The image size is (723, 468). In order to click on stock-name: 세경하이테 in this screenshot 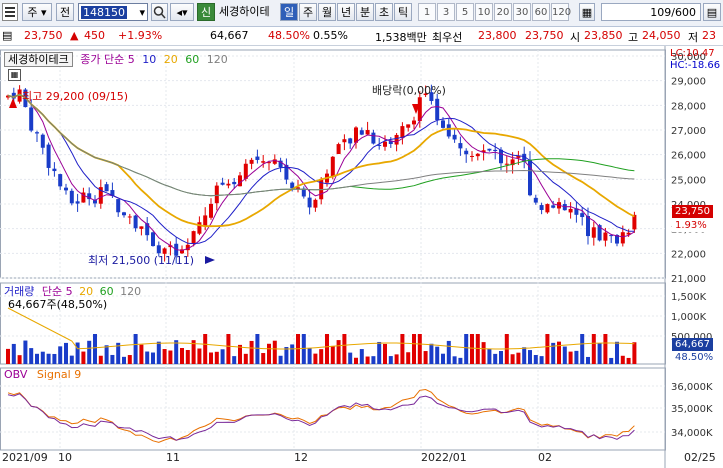, I will do `click(244, 11)`.